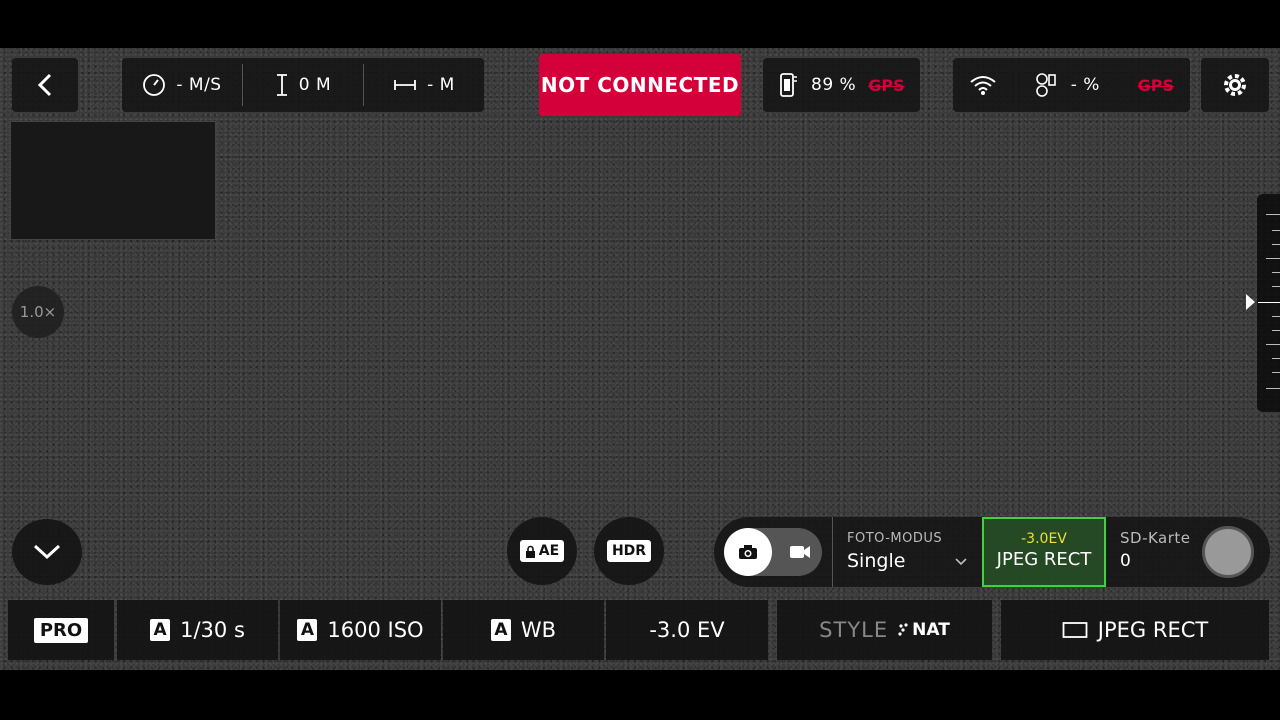  I want to click on camera-icon, so click(748, 552).